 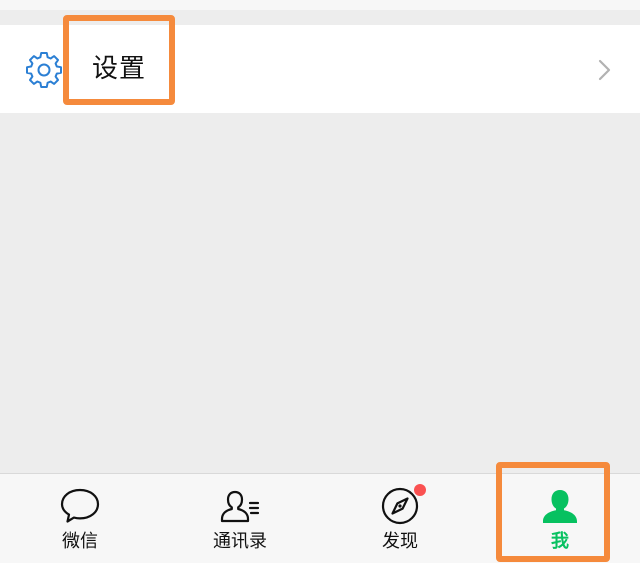 I want to click on top-strip, so click(x=320, y=5).